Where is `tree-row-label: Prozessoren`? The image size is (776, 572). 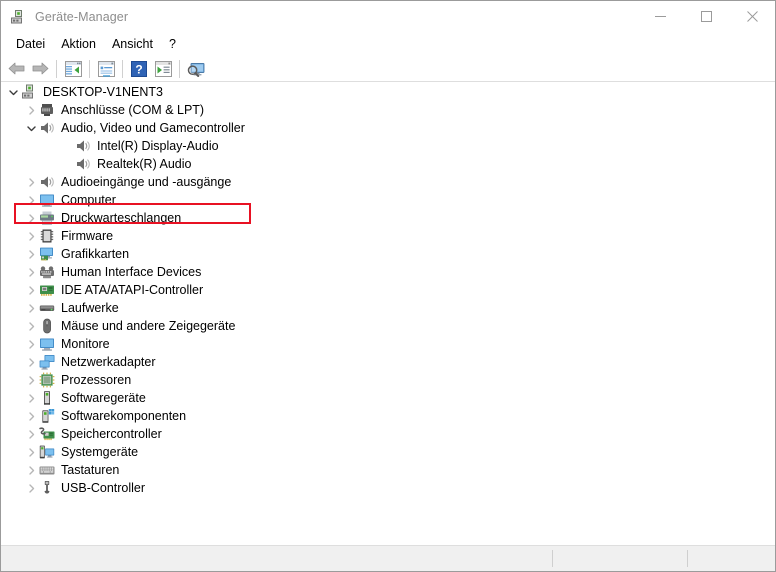 tree-row-label: Prozessoren is located at coordinates (96, 380).